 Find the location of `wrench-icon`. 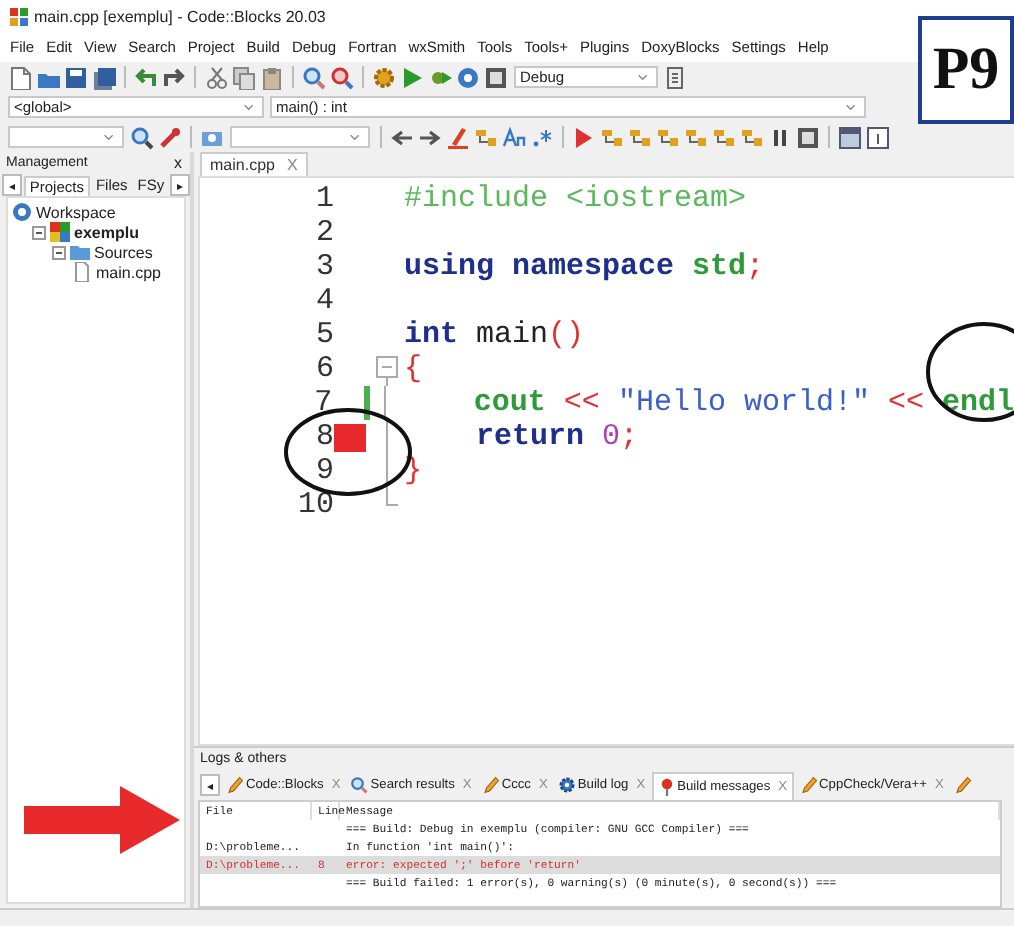

wrench-icon is located at coordinates (170, 137).